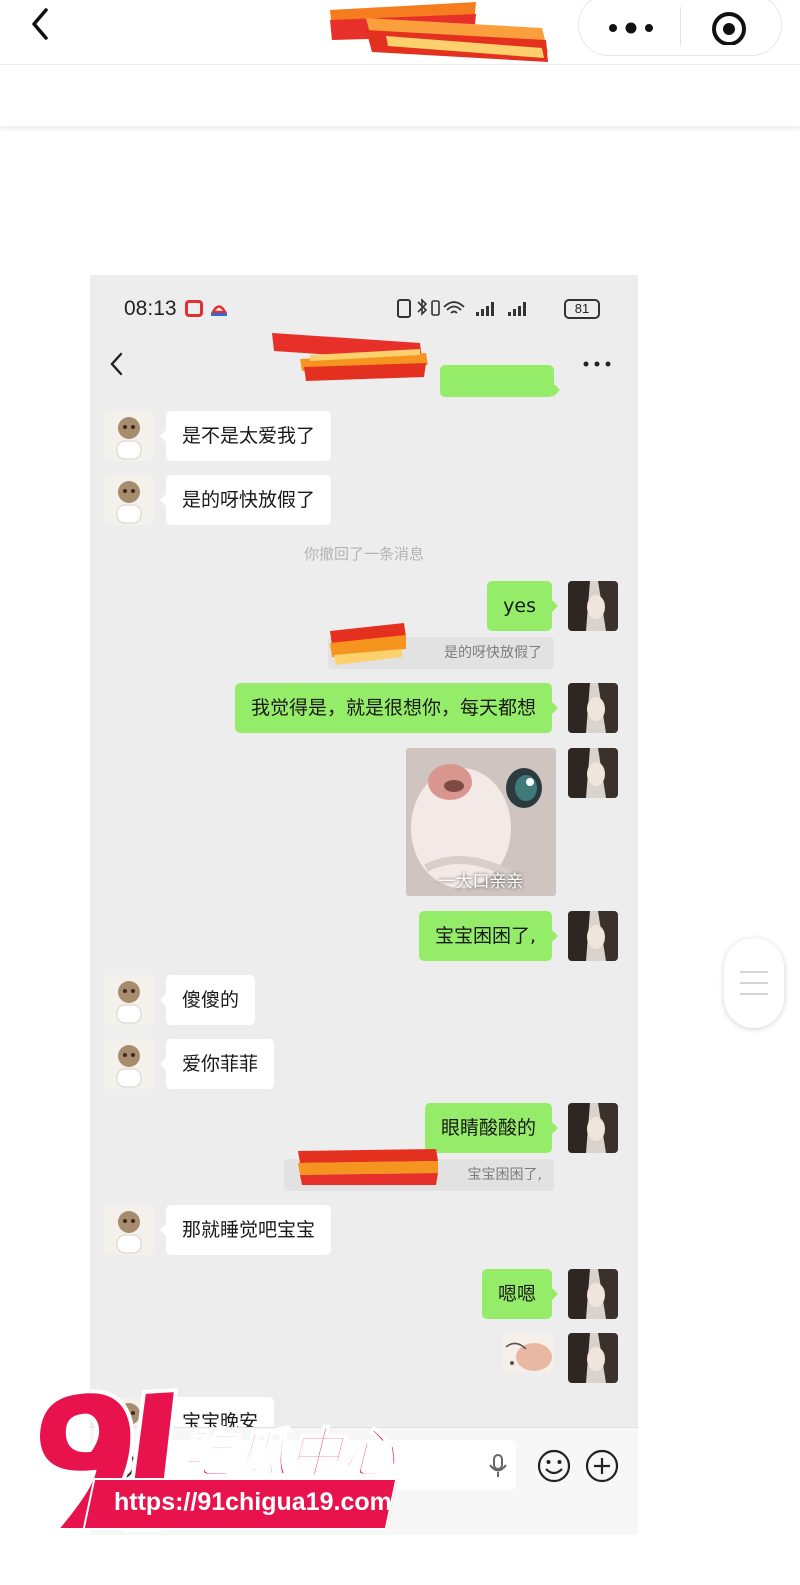 The image size is (800, 1585). I want to click on sticker-caption: 一大口亲亲, so click(481, 882).